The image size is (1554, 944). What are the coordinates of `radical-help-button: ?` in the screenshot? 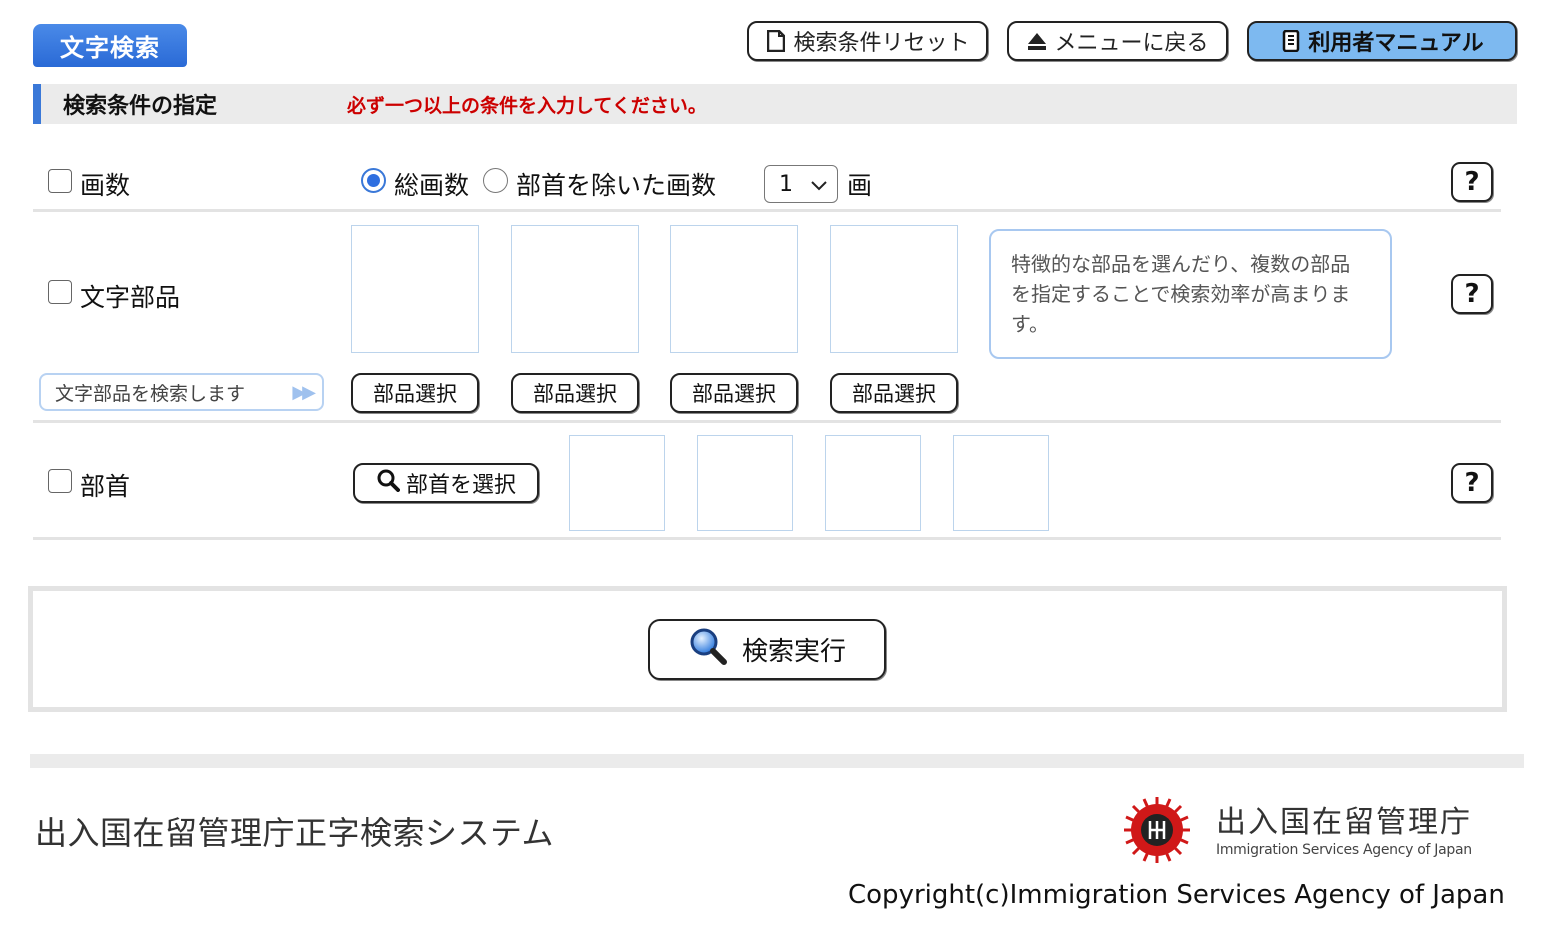 It's located at (1472, 483).